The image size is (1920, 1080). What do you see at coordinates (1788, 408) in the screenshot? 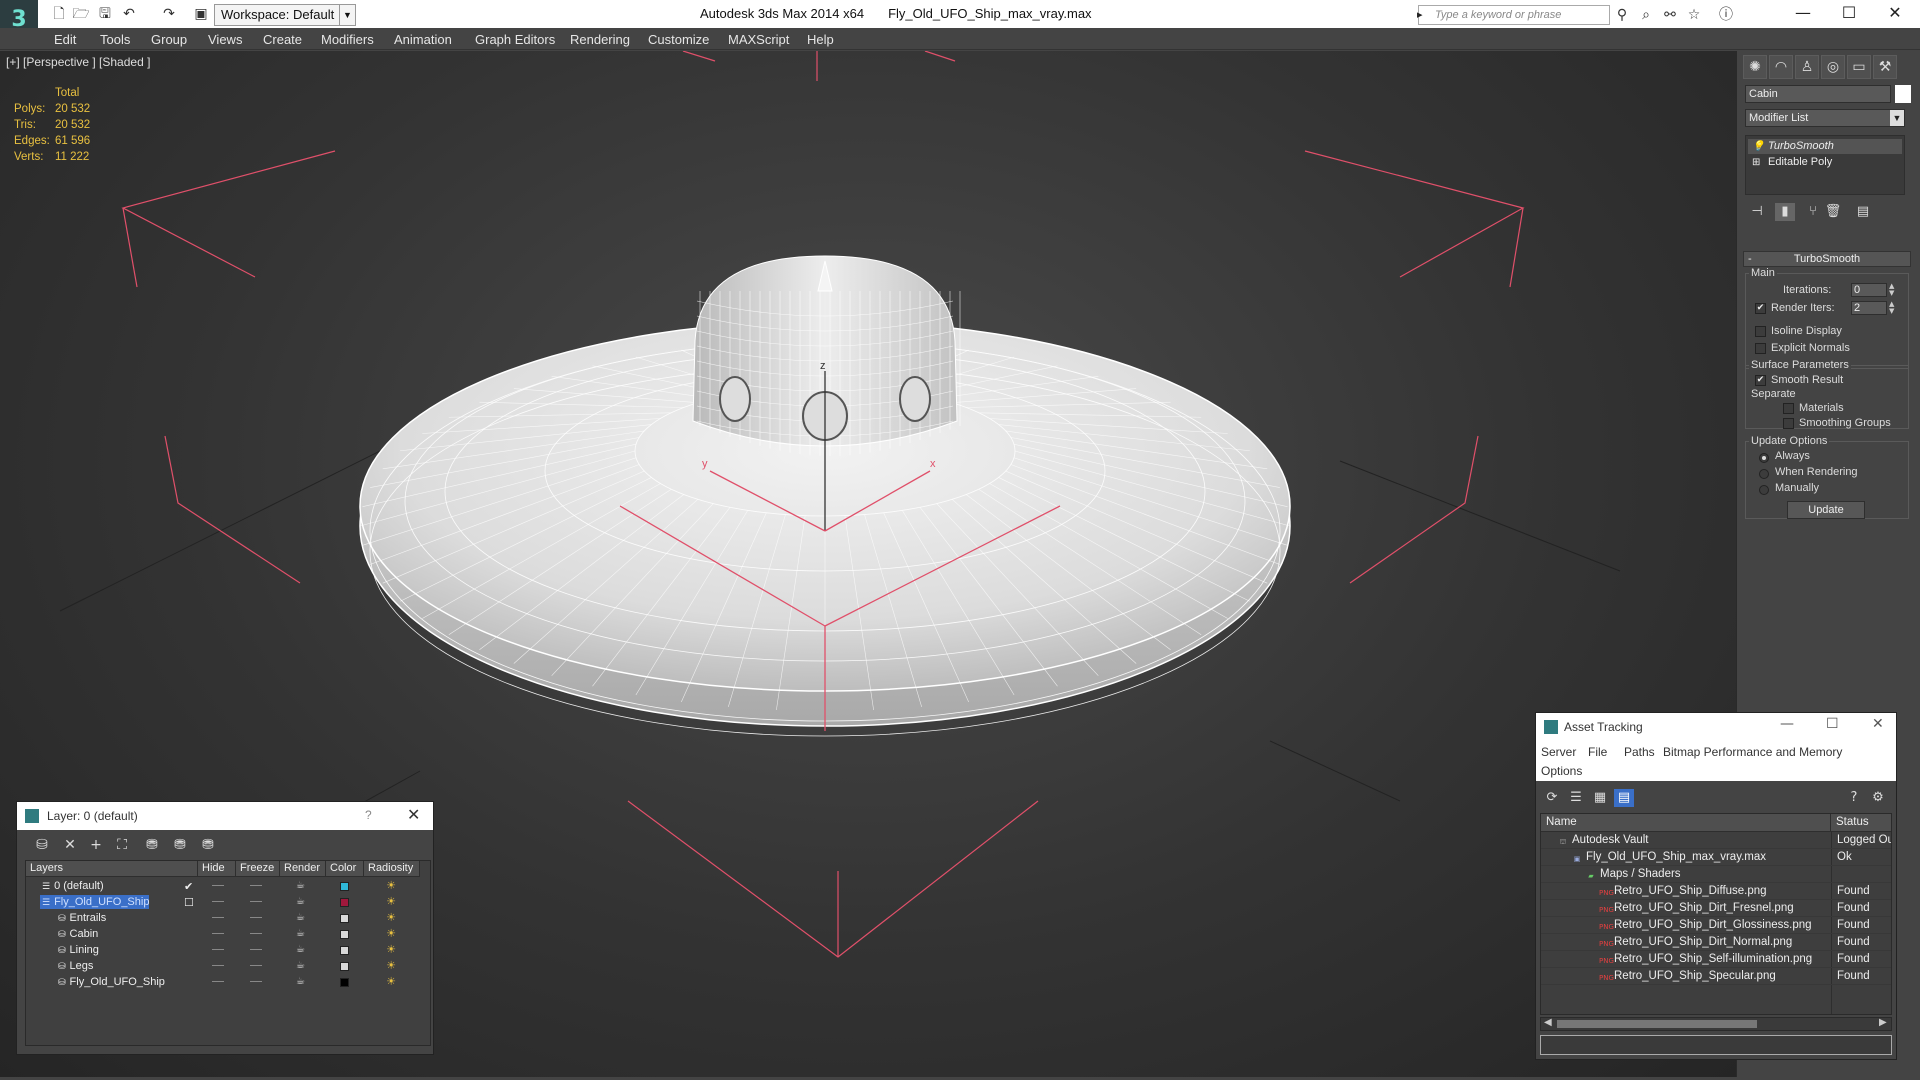
I see `materials-checkbox` at bounding box center [1788, 408].